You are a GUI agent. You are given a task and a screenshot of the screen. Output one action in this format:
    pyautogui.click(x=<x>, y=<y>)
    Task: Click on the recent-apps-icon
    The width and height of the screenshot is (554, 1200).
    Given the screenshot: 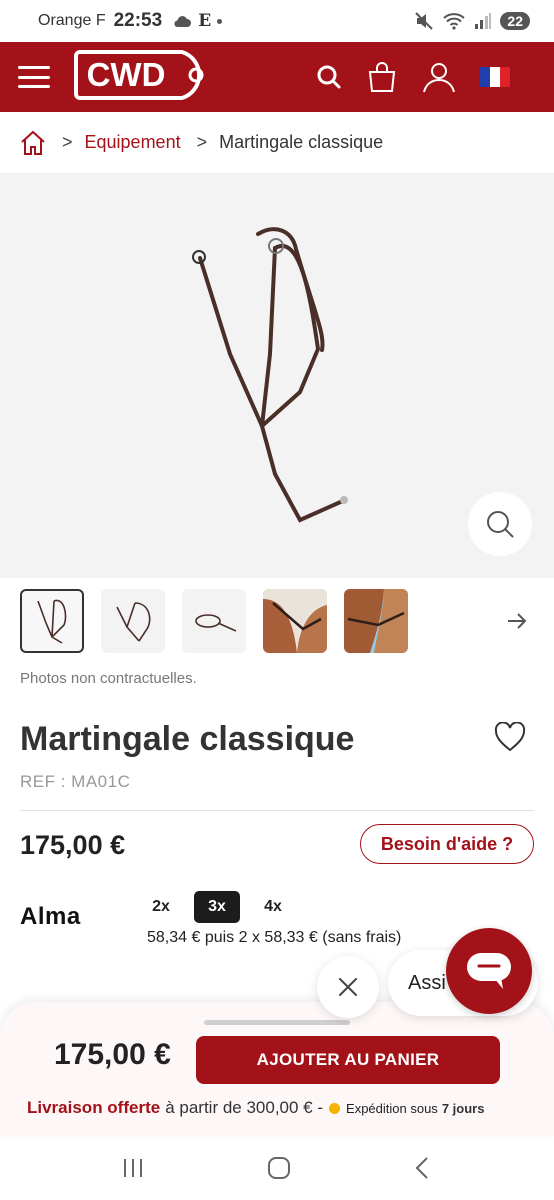 What is the action you would take?
    pyautogui.click(x=133, y=1168)
    